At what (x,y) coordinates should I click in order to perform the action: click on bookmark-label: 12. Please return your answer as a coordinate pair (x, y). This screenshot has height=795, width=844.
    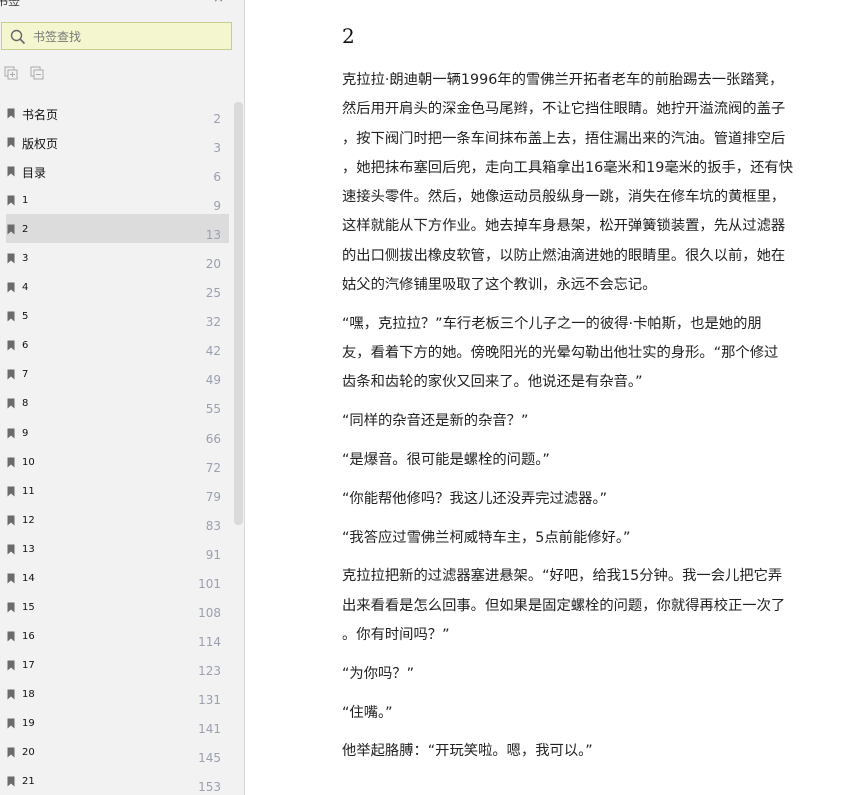
    Looking at the image, I should click on (28, 520).